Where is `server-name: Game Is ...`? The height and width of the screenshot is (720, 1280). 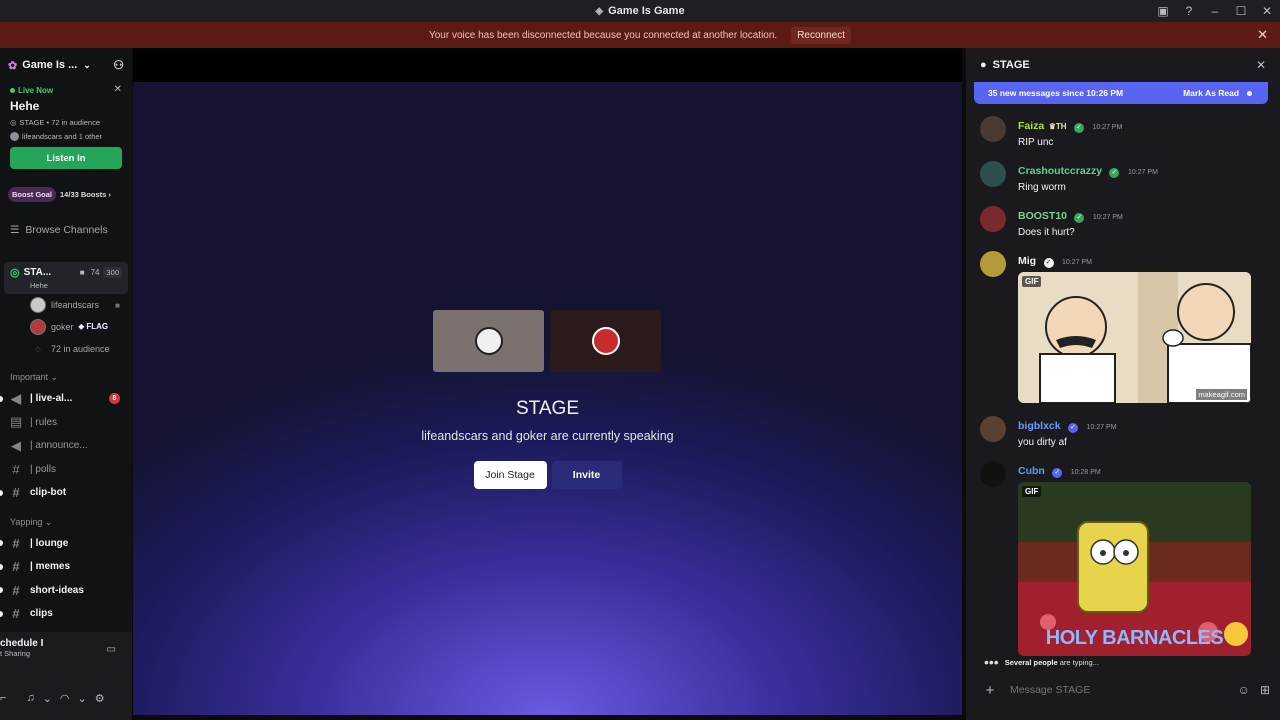
server-name: Game Is ... is located at coordinates (50, 65).